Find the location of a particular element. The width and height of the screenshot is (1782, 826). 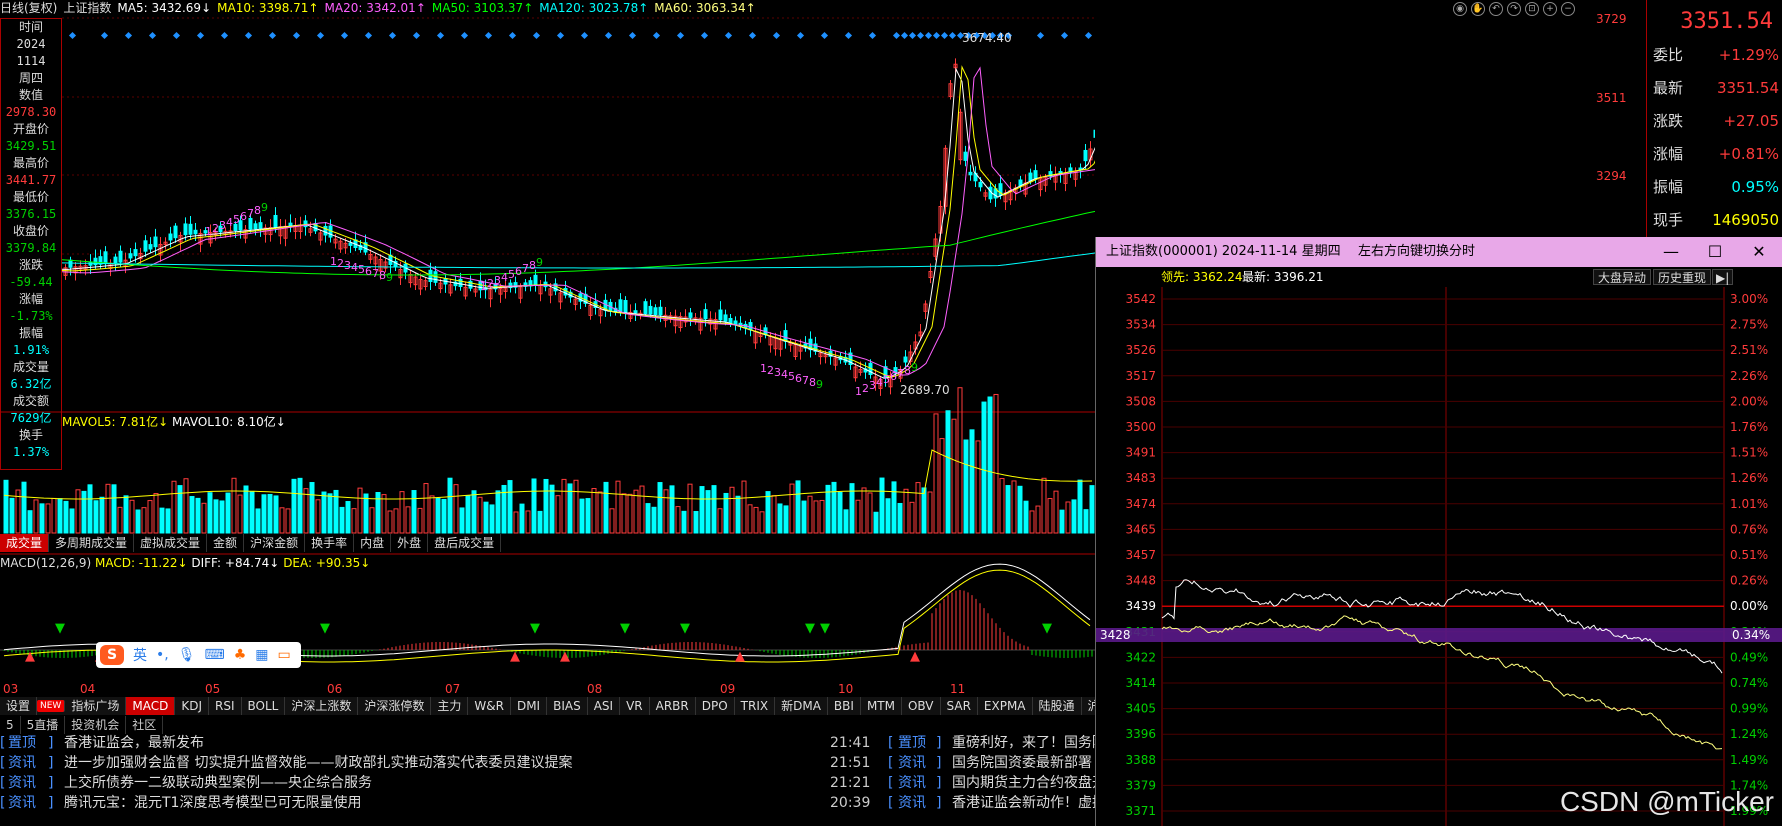

indicator-tab-14: ARBR is located at coordinates (673, 706).